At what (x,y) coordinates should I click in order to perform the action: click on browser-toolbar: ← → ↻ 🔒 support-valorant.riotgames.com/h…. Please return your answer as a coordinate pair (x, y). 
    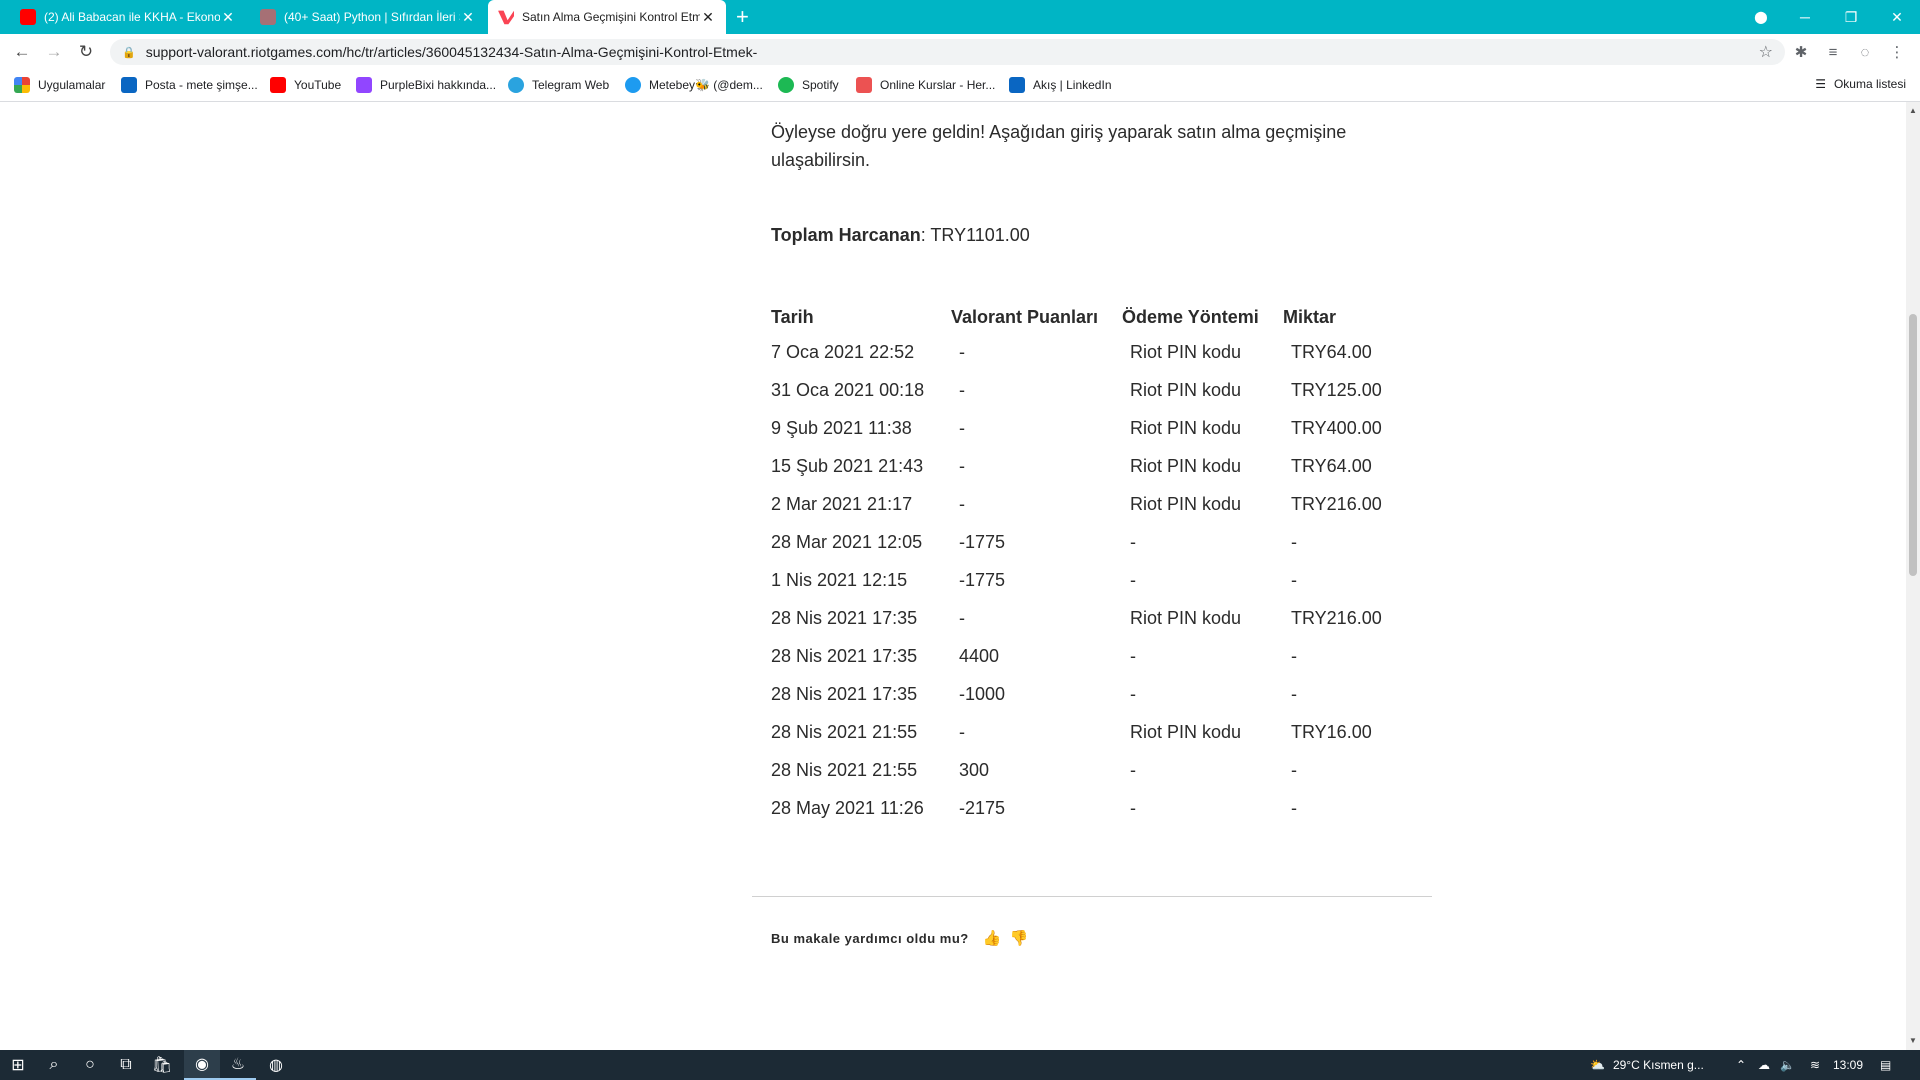
    Looking at the image, I should click on (960, 52).